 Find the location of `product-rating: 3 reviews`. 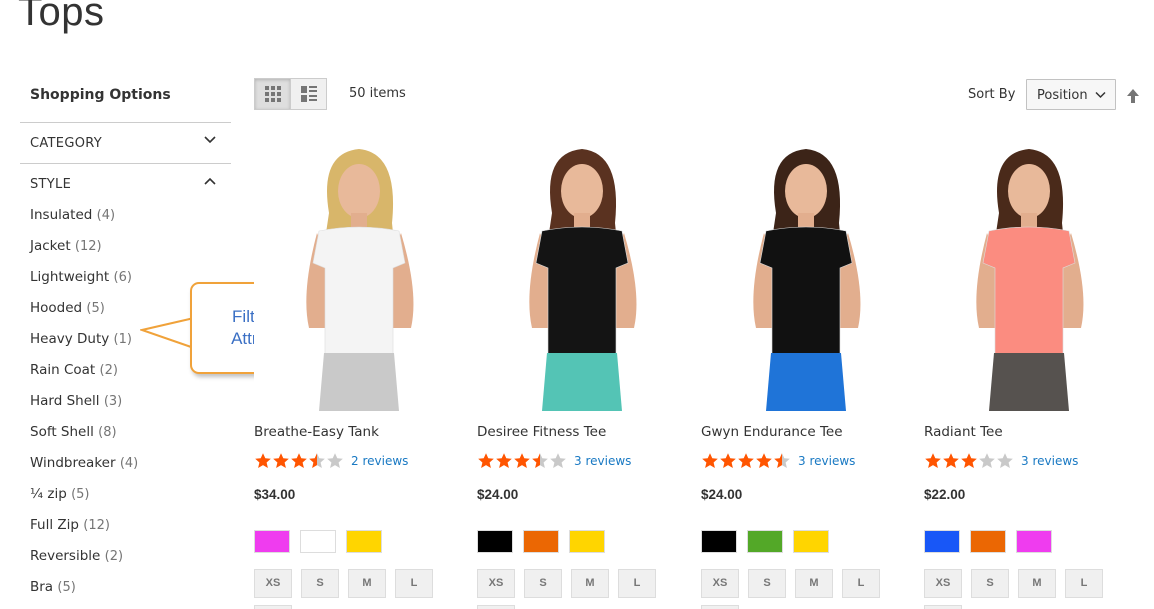

product-rating: 3 reviews is located at coordinates (778, 461).